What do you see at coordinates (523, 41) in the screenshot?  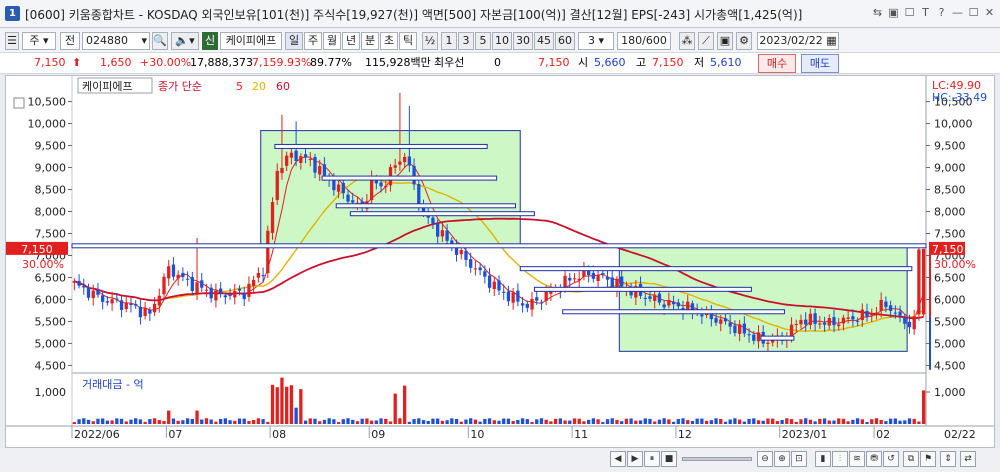 I see `minute-tab-4: 30` at bounding box center [523, 41].